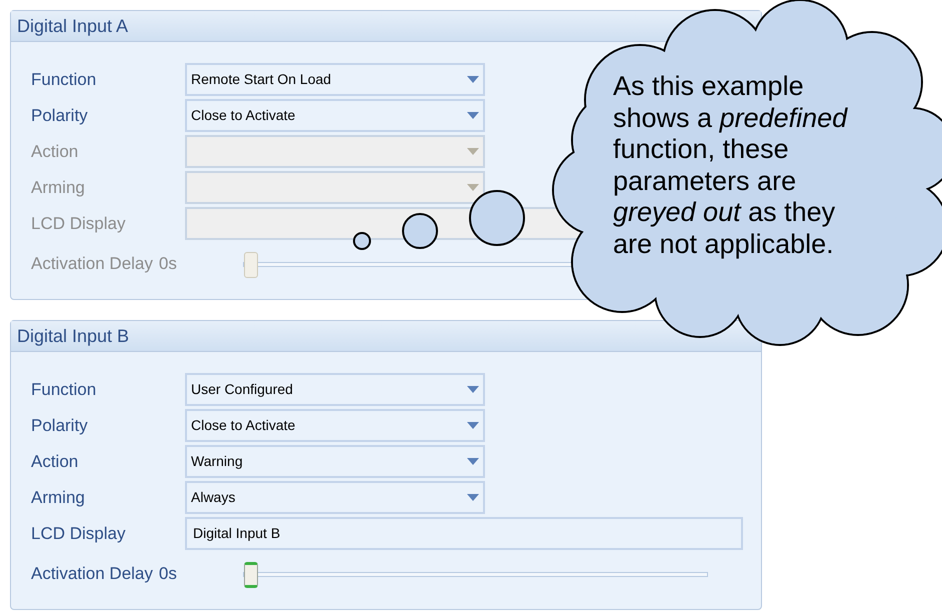 The image size is (942, 611). Describe the element at coordinates (335, 461) in the screenshot. I see `dropdown: Warning` at that location.